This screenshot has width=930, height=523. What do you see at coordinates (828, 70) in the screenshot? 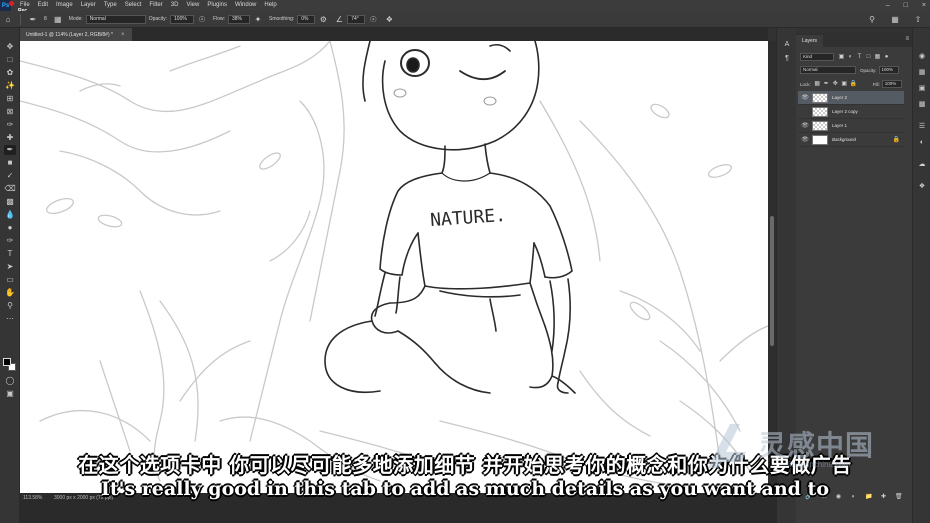
I see `blend-mode-select: Normal` at bounding box center [828, 70].